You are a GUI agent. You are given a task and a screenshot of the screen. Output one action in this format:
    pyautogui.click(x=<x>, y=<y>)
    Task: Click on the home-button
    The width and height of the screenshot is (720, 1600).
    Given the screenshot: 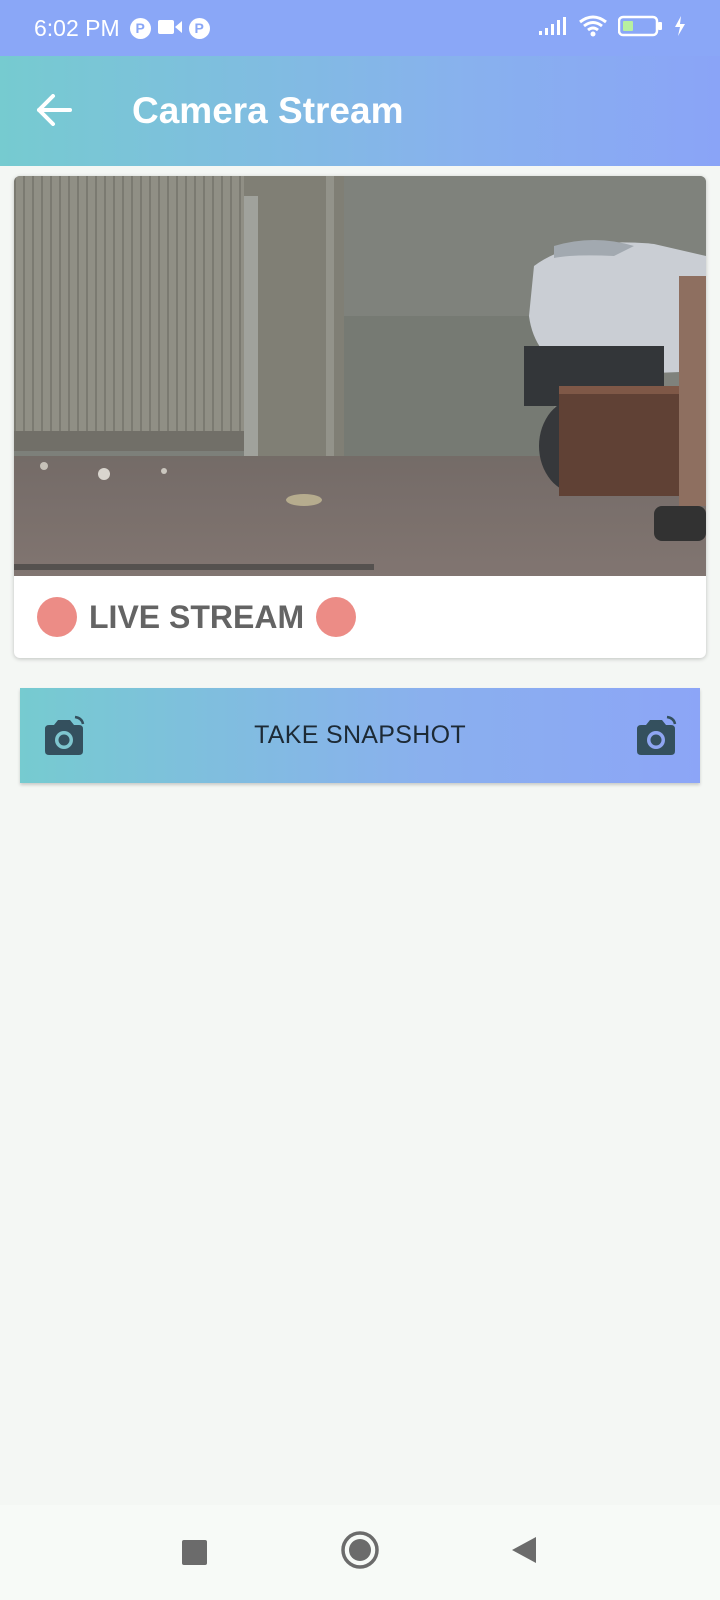 What is the action you would take?
    pyautogui.click(x=360, y=1552)
    